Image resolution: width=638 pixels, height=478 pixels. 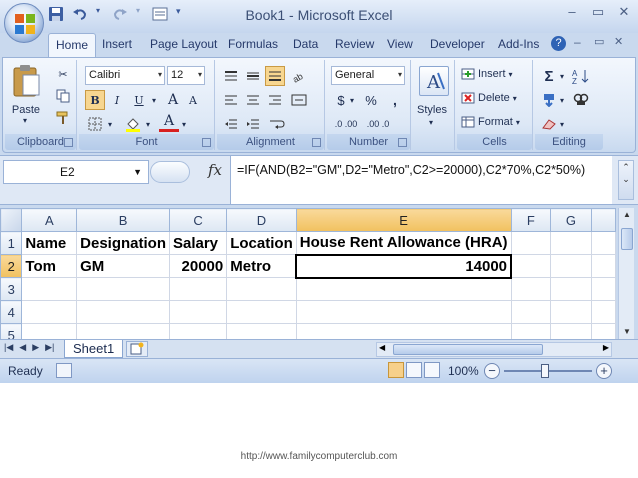 What do you see at coordinates (581, 76) in the screenshot?
I see `sort-filter-icon: AZ` at bounding box center [581, 76].